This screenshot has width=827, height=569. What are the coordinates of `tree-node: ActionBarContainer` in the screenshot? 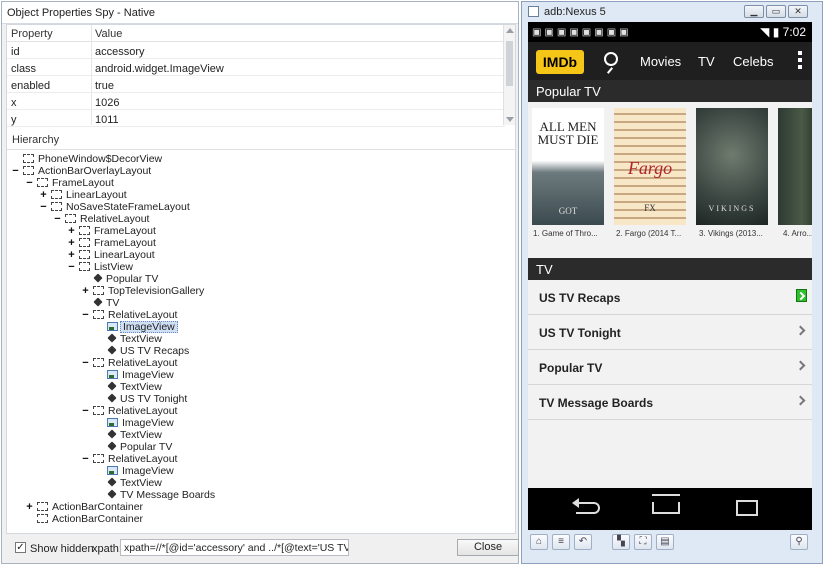 It's located at (85, 519).